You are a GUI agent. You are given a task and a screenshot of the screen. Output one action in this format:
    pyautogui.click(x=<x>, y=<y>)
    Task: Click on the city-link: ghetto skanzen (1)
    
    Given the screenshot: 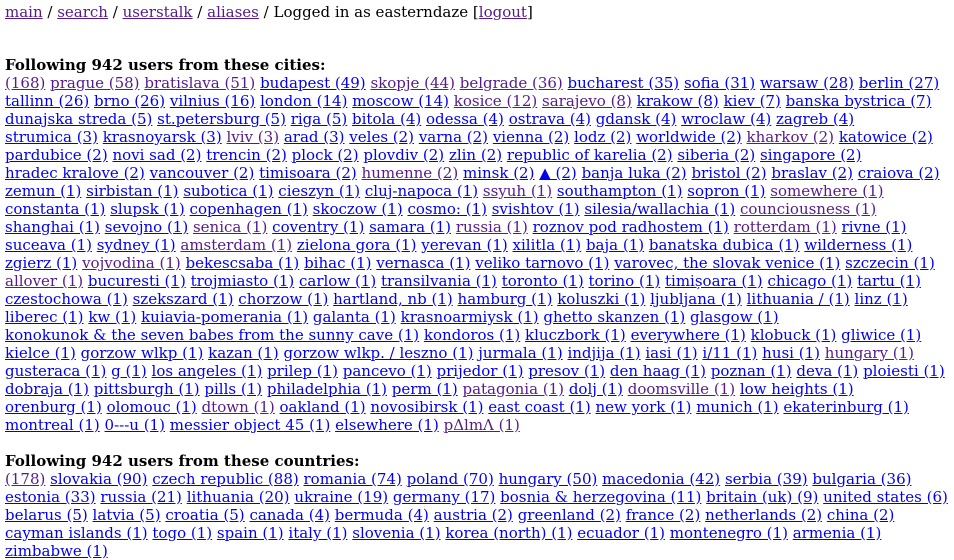 What is the action you would take?
    pyautogui.click(x=614, y=317)
    